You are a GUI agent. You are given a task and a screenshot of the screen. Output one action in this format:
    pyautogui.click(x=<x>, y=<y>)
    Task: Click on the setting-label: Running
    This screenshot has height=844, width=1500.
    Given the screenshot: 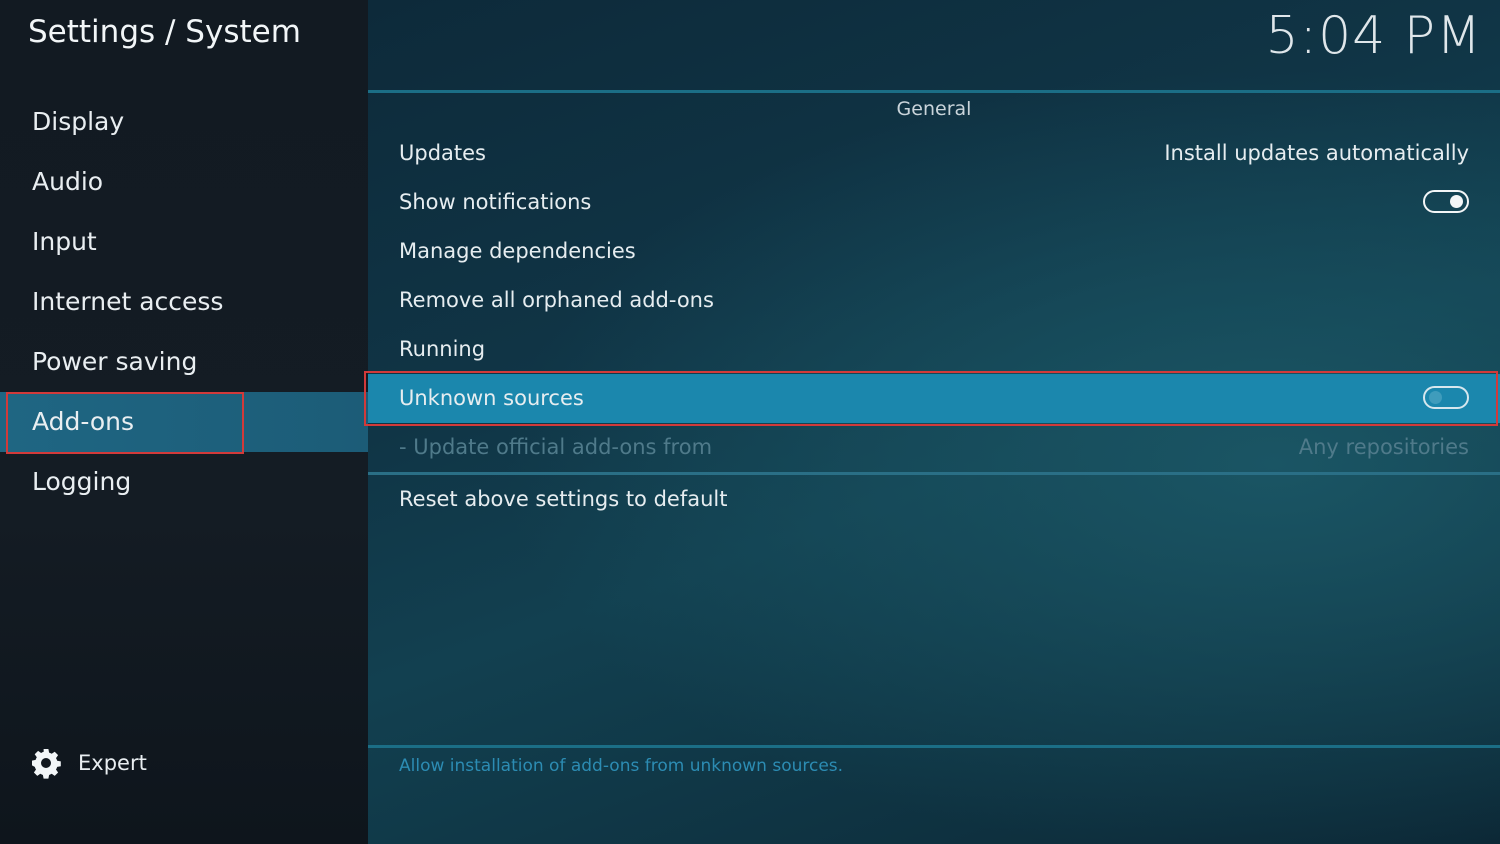 What is the action you would take?
    pyautogui.click(x=442, y=349)
    